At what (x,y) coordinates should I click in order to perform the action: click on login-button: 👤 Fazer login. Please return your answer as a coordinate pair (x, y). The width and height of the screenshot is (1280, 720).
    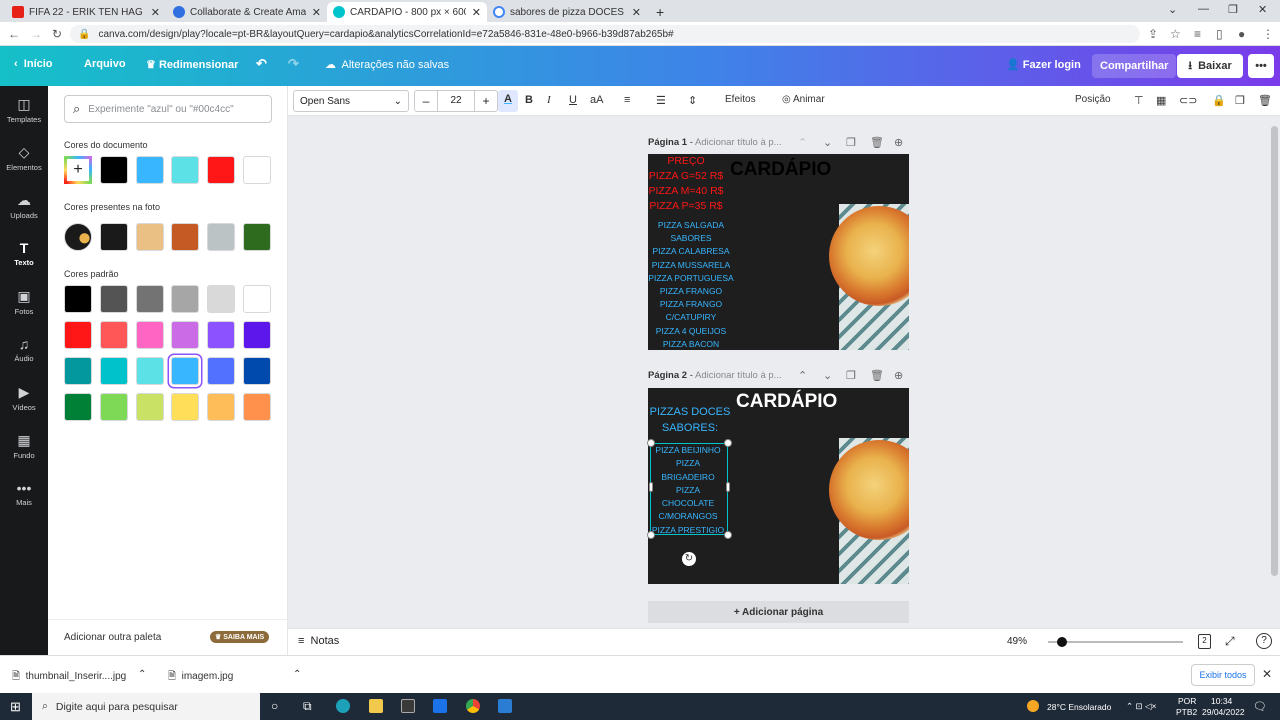
    Looking at the image, I should click on (1043, 64).